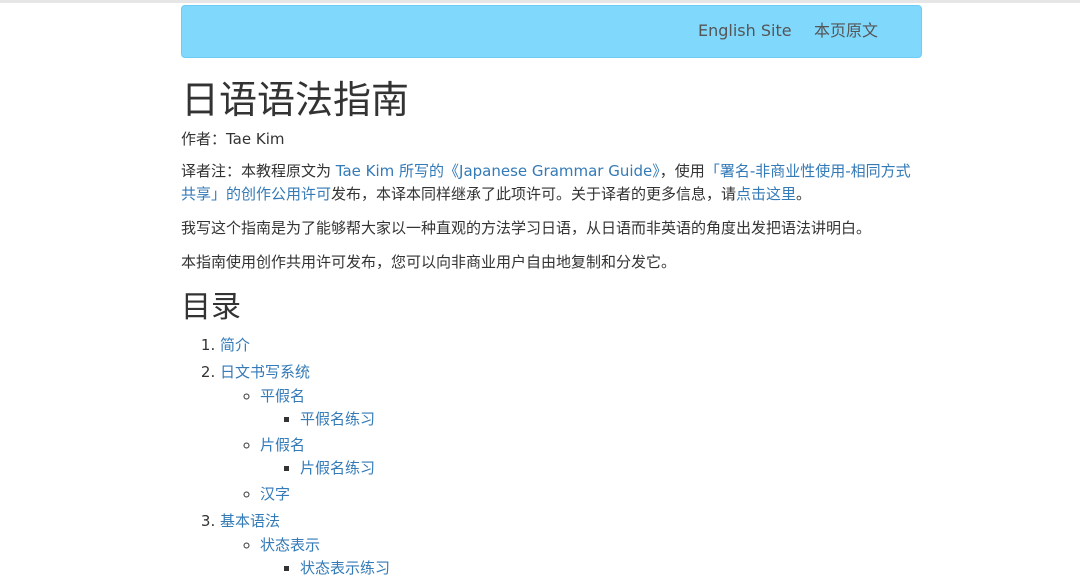  I want to click on author-line: 作者：Tae Kim, so click(233, 139).